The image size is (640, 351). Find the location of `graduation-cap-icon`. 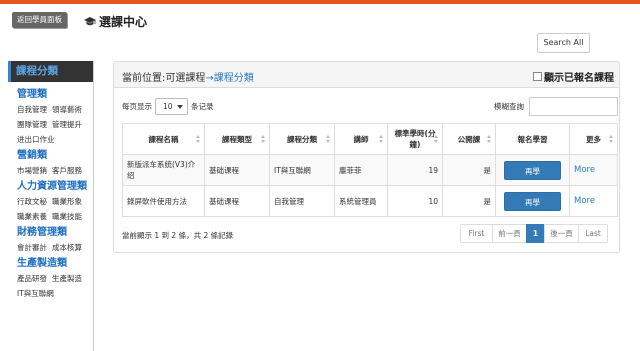

graduation-cap-icon is located at coordinates (90, 21).